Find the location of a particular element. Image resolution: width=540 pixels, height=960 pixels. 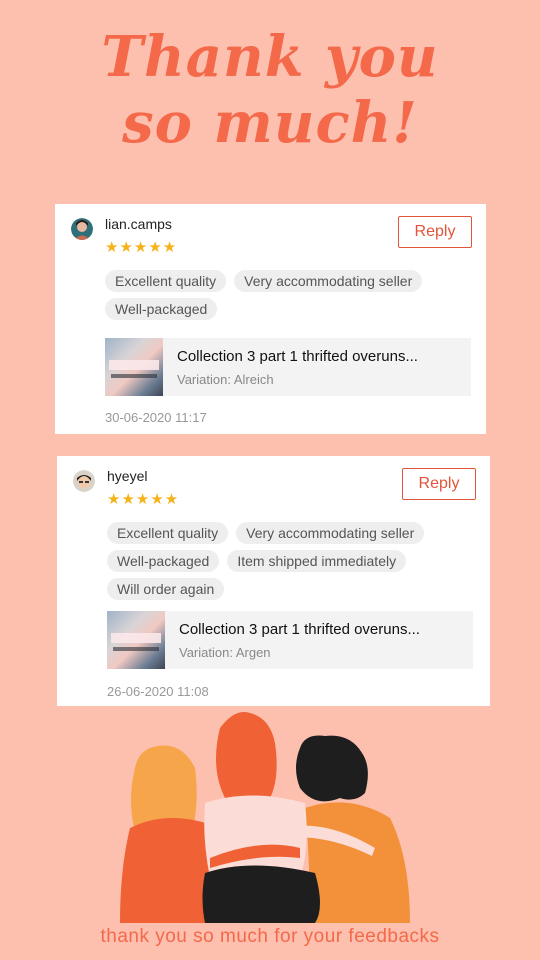

product-variation: Variation: Argen is located at coordinates (225, 652).